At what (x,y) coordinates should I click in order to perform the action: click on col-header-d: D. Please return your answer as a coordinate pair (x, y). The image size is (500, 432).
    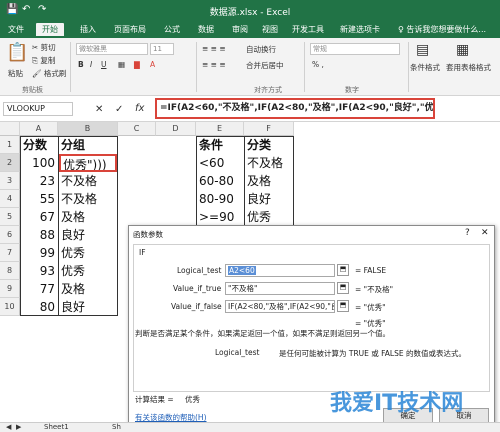
    Looking at the image, I should click on (176, 129).